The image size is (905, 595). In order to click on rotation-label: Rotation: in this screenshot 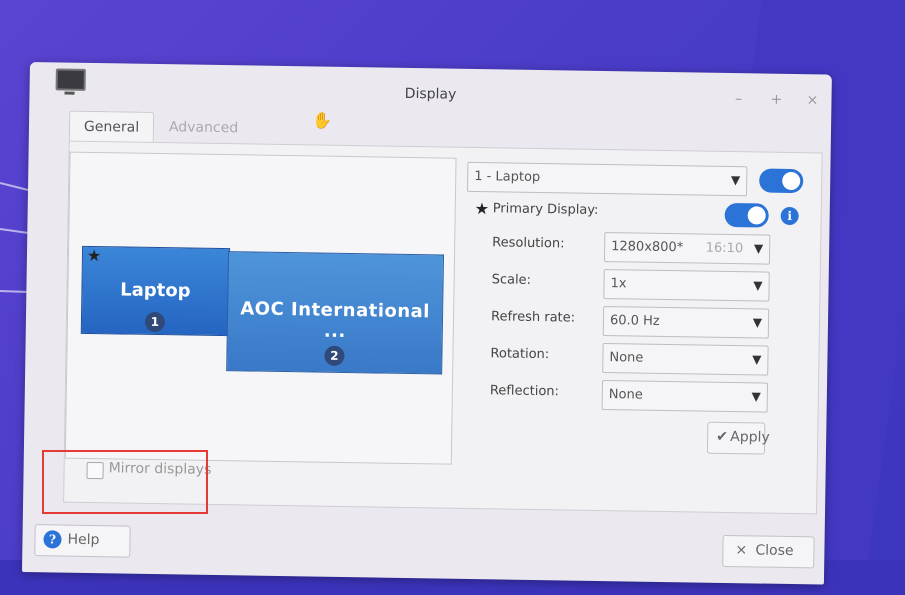, I will do `click(520, 354)`.